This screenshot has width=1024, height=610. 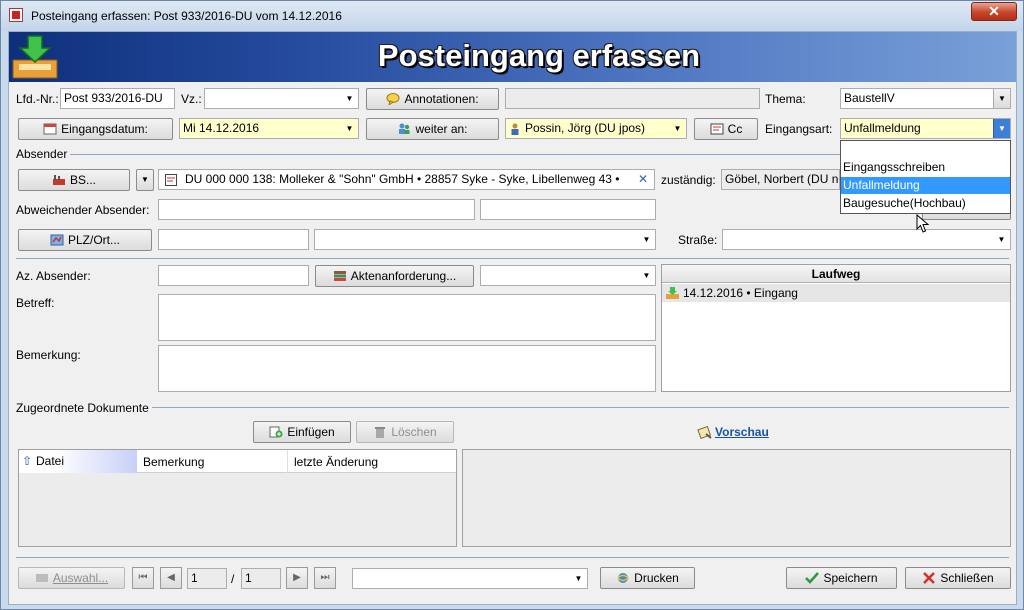 I want to click on annotationen-label: Annotationen:, so click(x=441, y=99).